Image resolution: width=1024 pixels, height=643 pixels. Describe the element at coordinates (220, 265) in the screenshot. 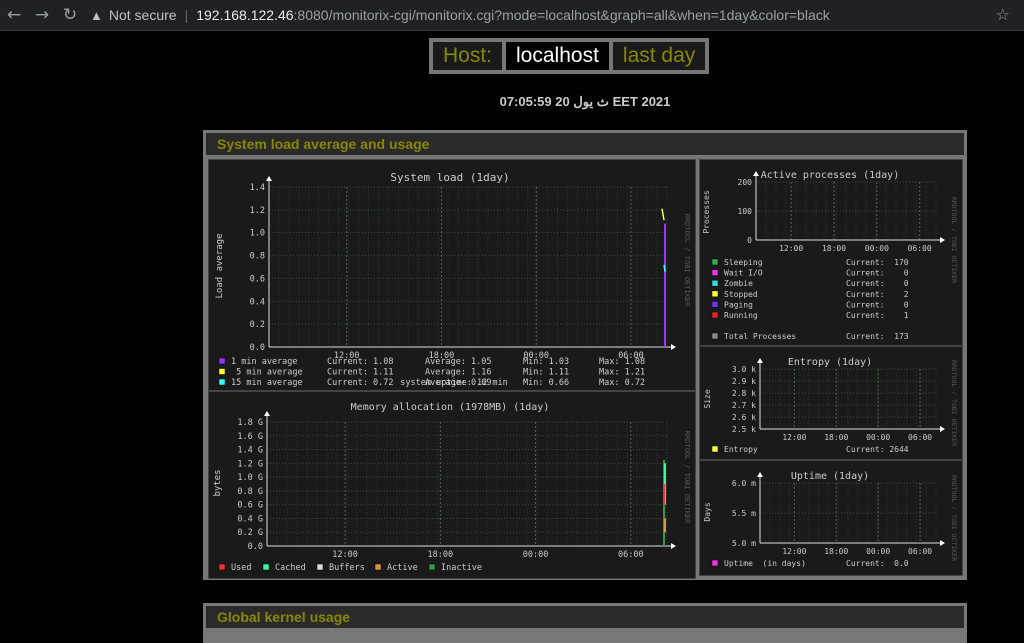

I see `load-ylabel: Load average` at that location.